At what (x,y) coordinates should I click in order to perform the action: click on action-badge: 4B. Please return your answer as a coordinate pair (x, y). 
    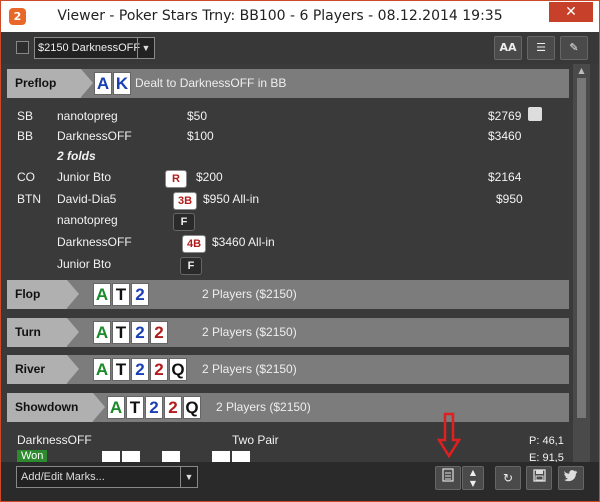
    Looking at the image, I should click on (194, 244).